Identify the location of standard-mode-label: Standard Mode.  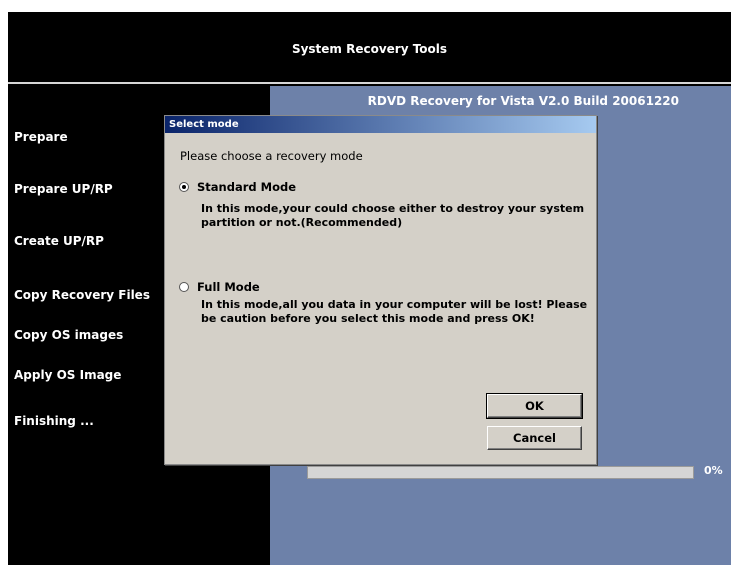
(247, 187).